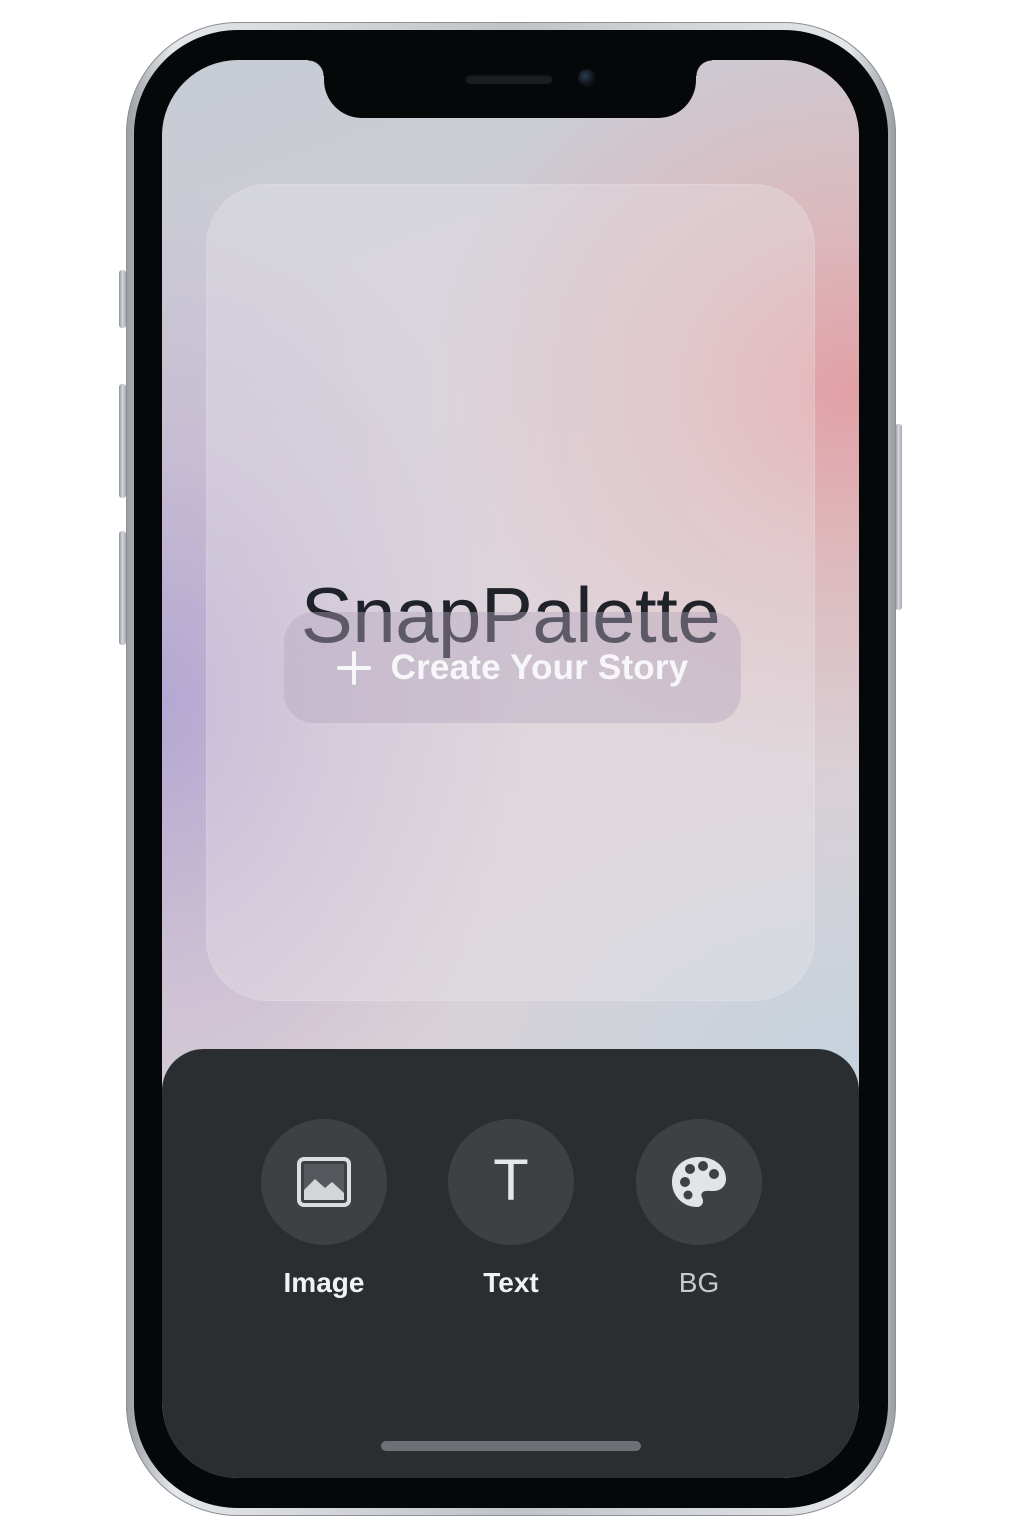  Describe the element at coordinates (122, 441) in the screenshot. I see `volume-up-button` at that location.